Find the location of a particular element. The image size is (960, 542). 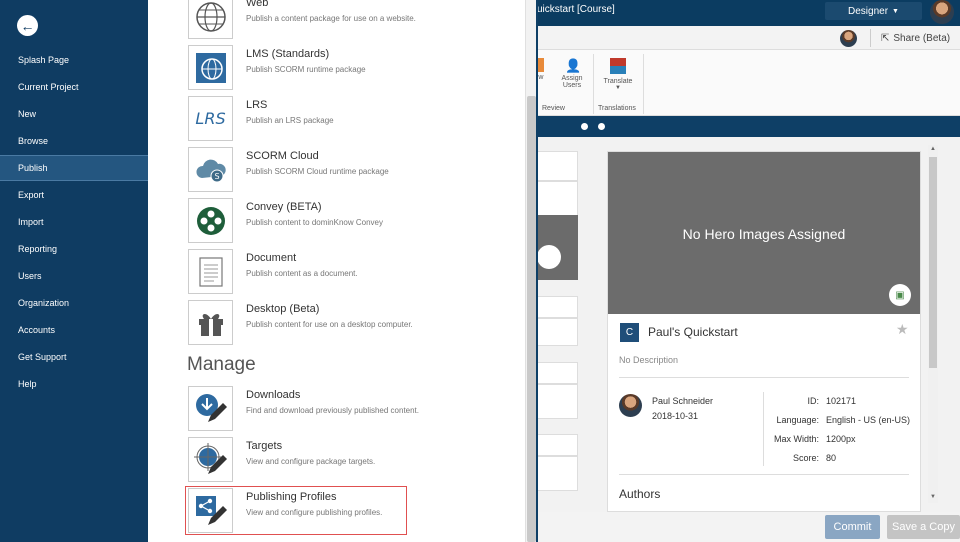

meta-label-language: Language: is located at coordinates (797, 420).